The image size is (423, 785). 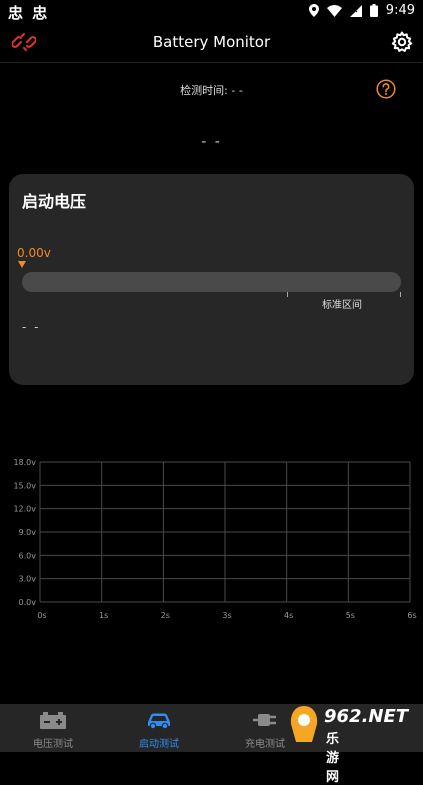 What do you see at coordinates (304, 724) in the screenshot?
I see `watermark-logo-icon` at bounding box center [304, 724].